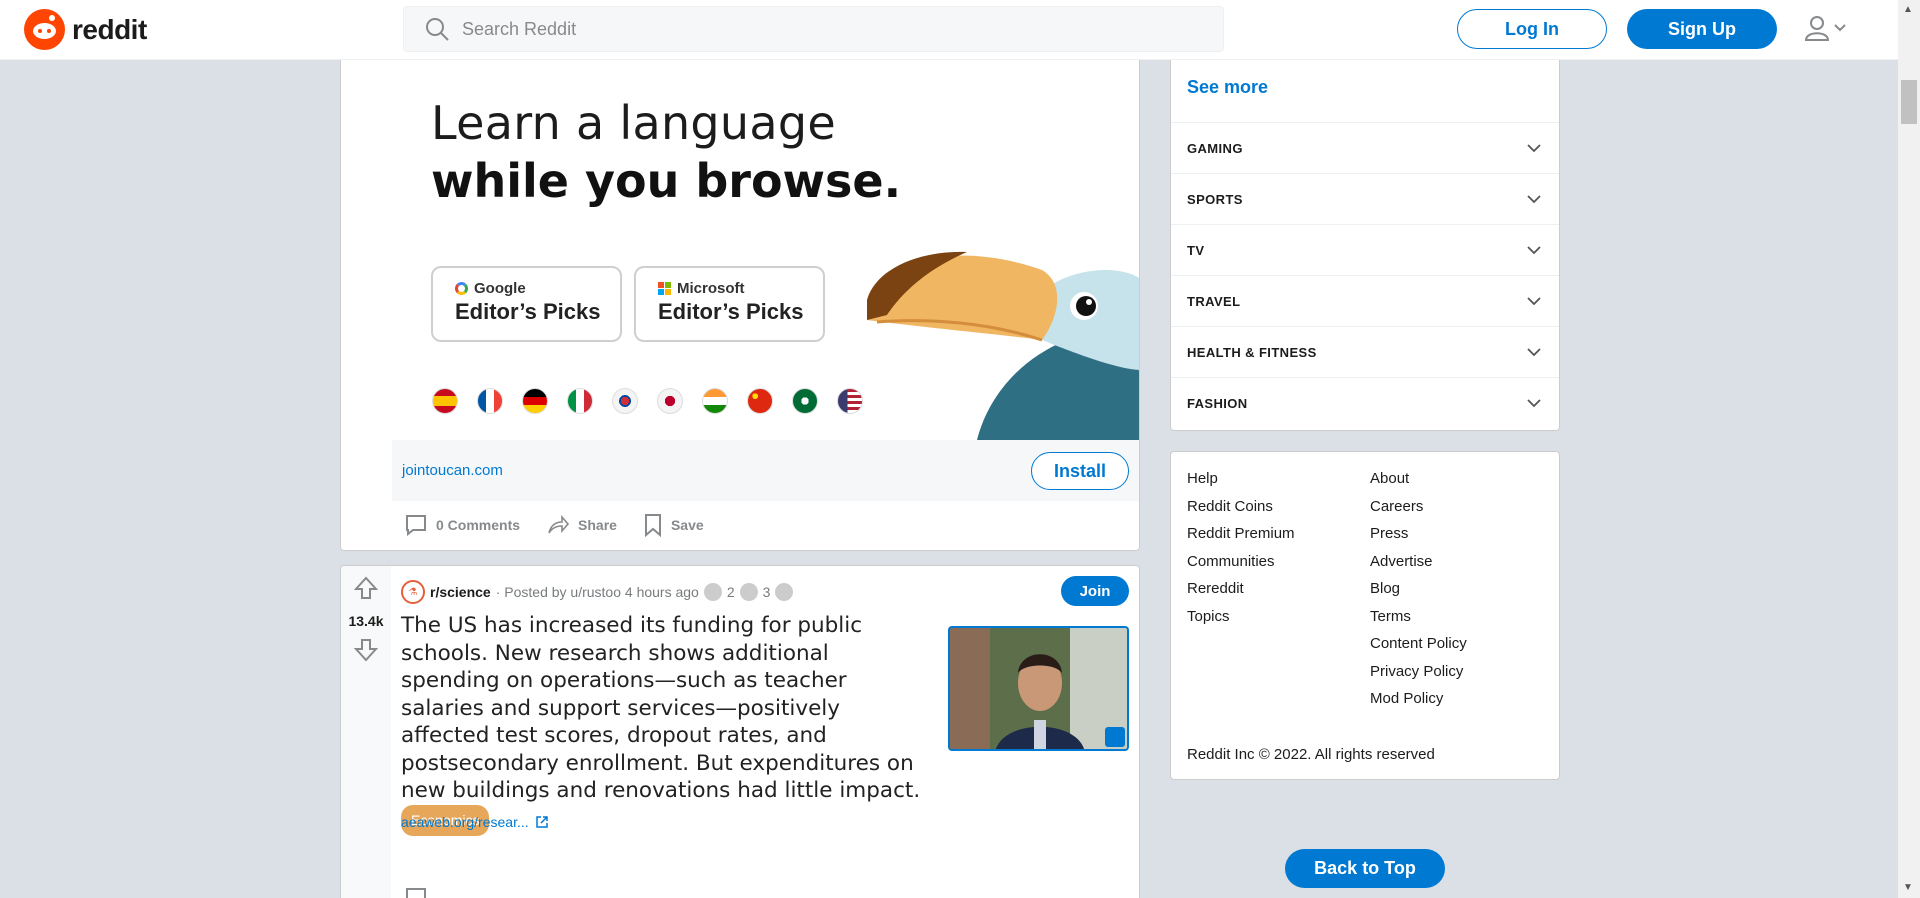 This screenshot has height=898, width=1920. Describe the element at coordinates (1817, 28) in the screenshot. I see `user-icon` at that location.